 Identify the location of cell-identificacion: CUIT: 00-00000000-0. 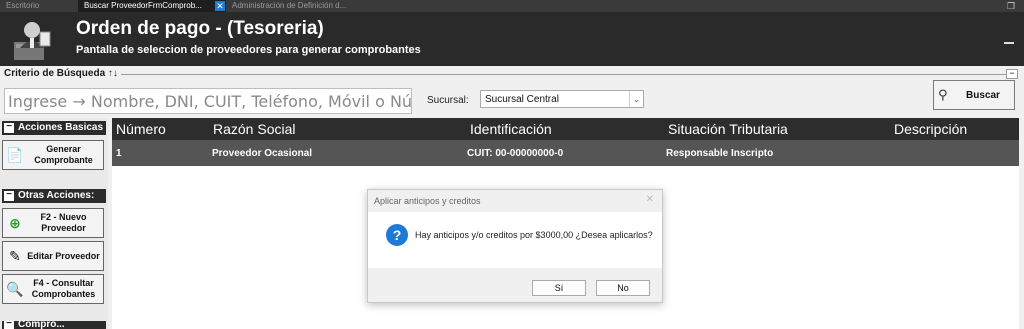
(515, 153).